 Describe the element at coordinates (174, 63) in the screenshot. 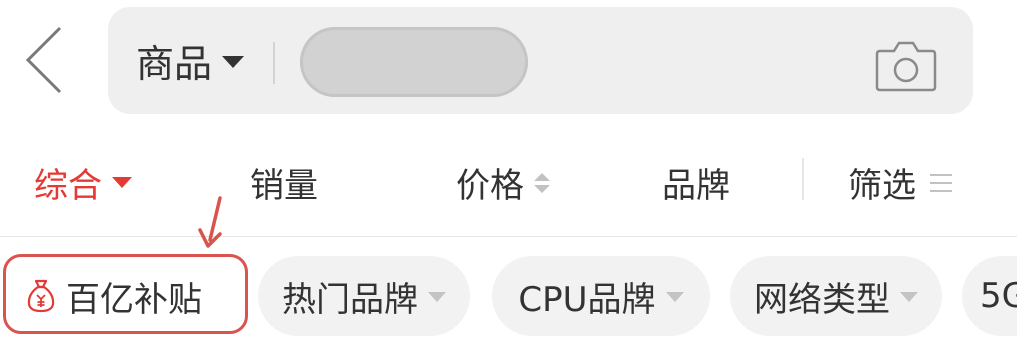

I see `search-scope-label: 商品` at that location.